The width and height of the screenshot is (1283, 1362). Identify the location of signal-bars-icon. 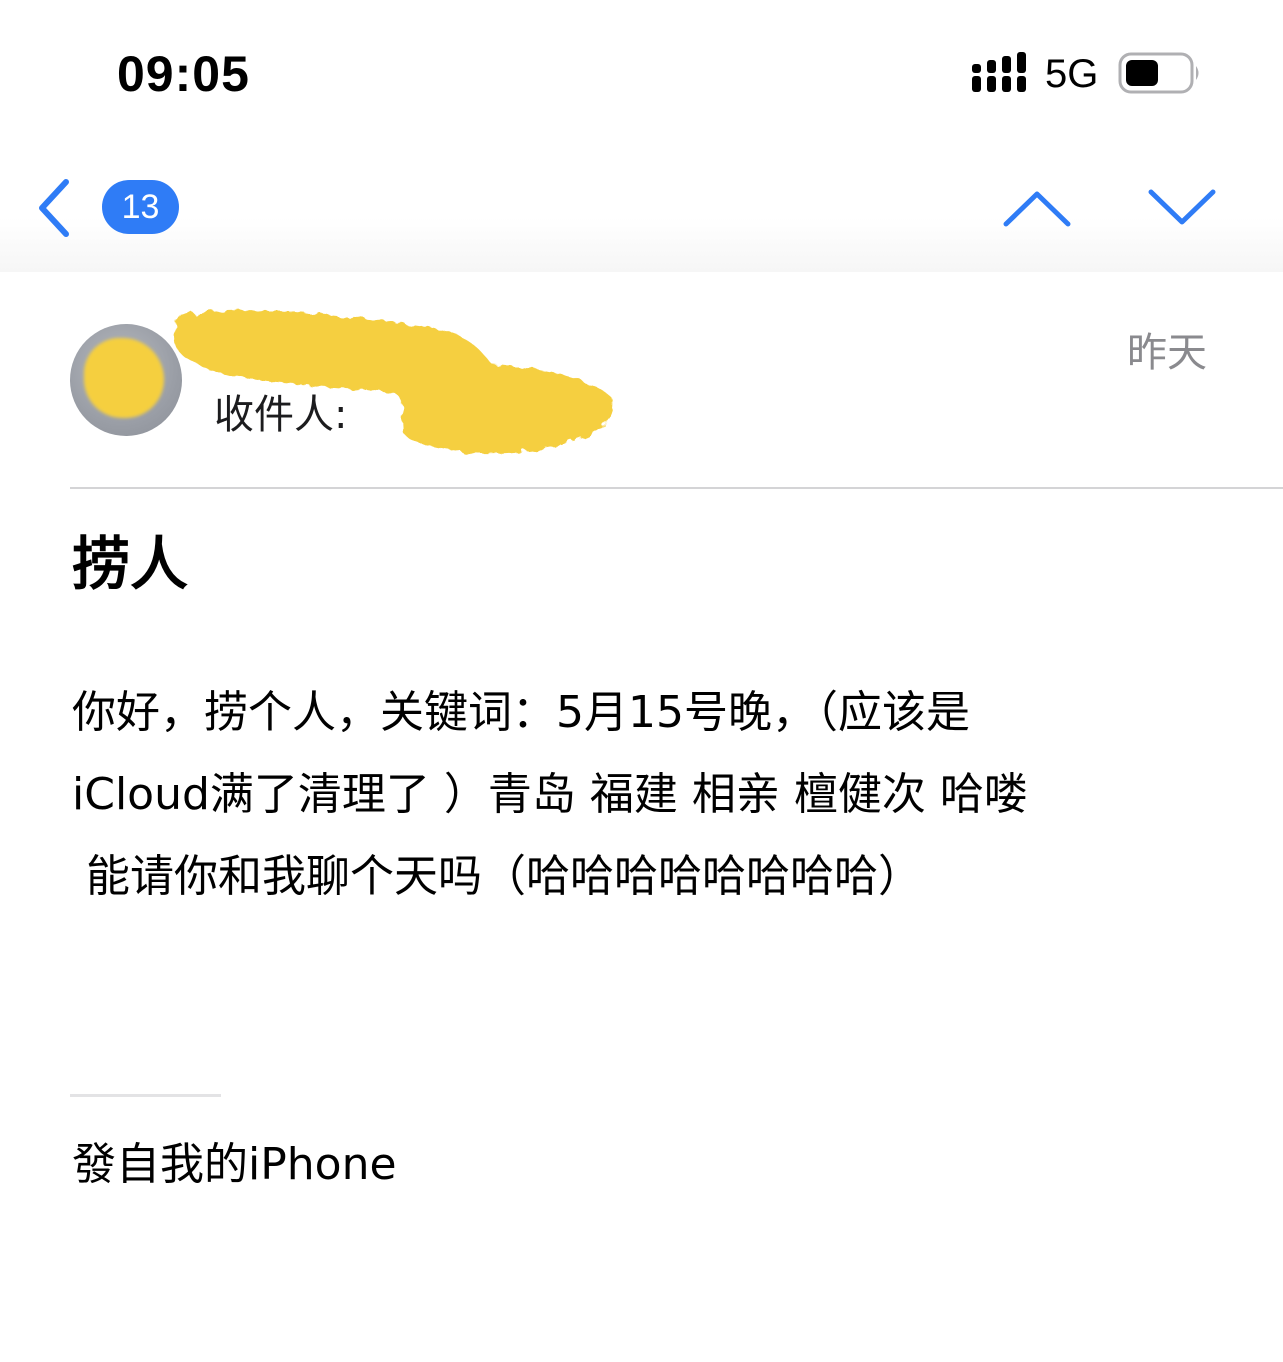
(999, 72).